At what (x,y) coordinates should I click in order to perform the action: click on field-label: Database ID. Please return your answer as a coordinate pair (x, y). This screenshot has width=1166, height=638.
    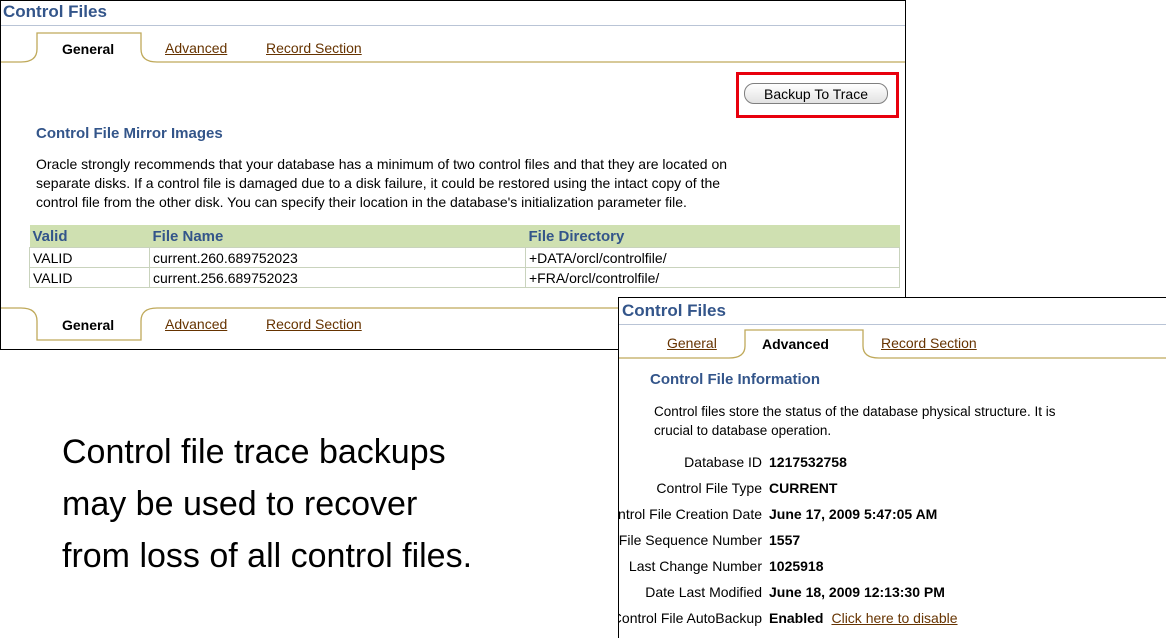
    Looking at the image, I should click on (723, 462).